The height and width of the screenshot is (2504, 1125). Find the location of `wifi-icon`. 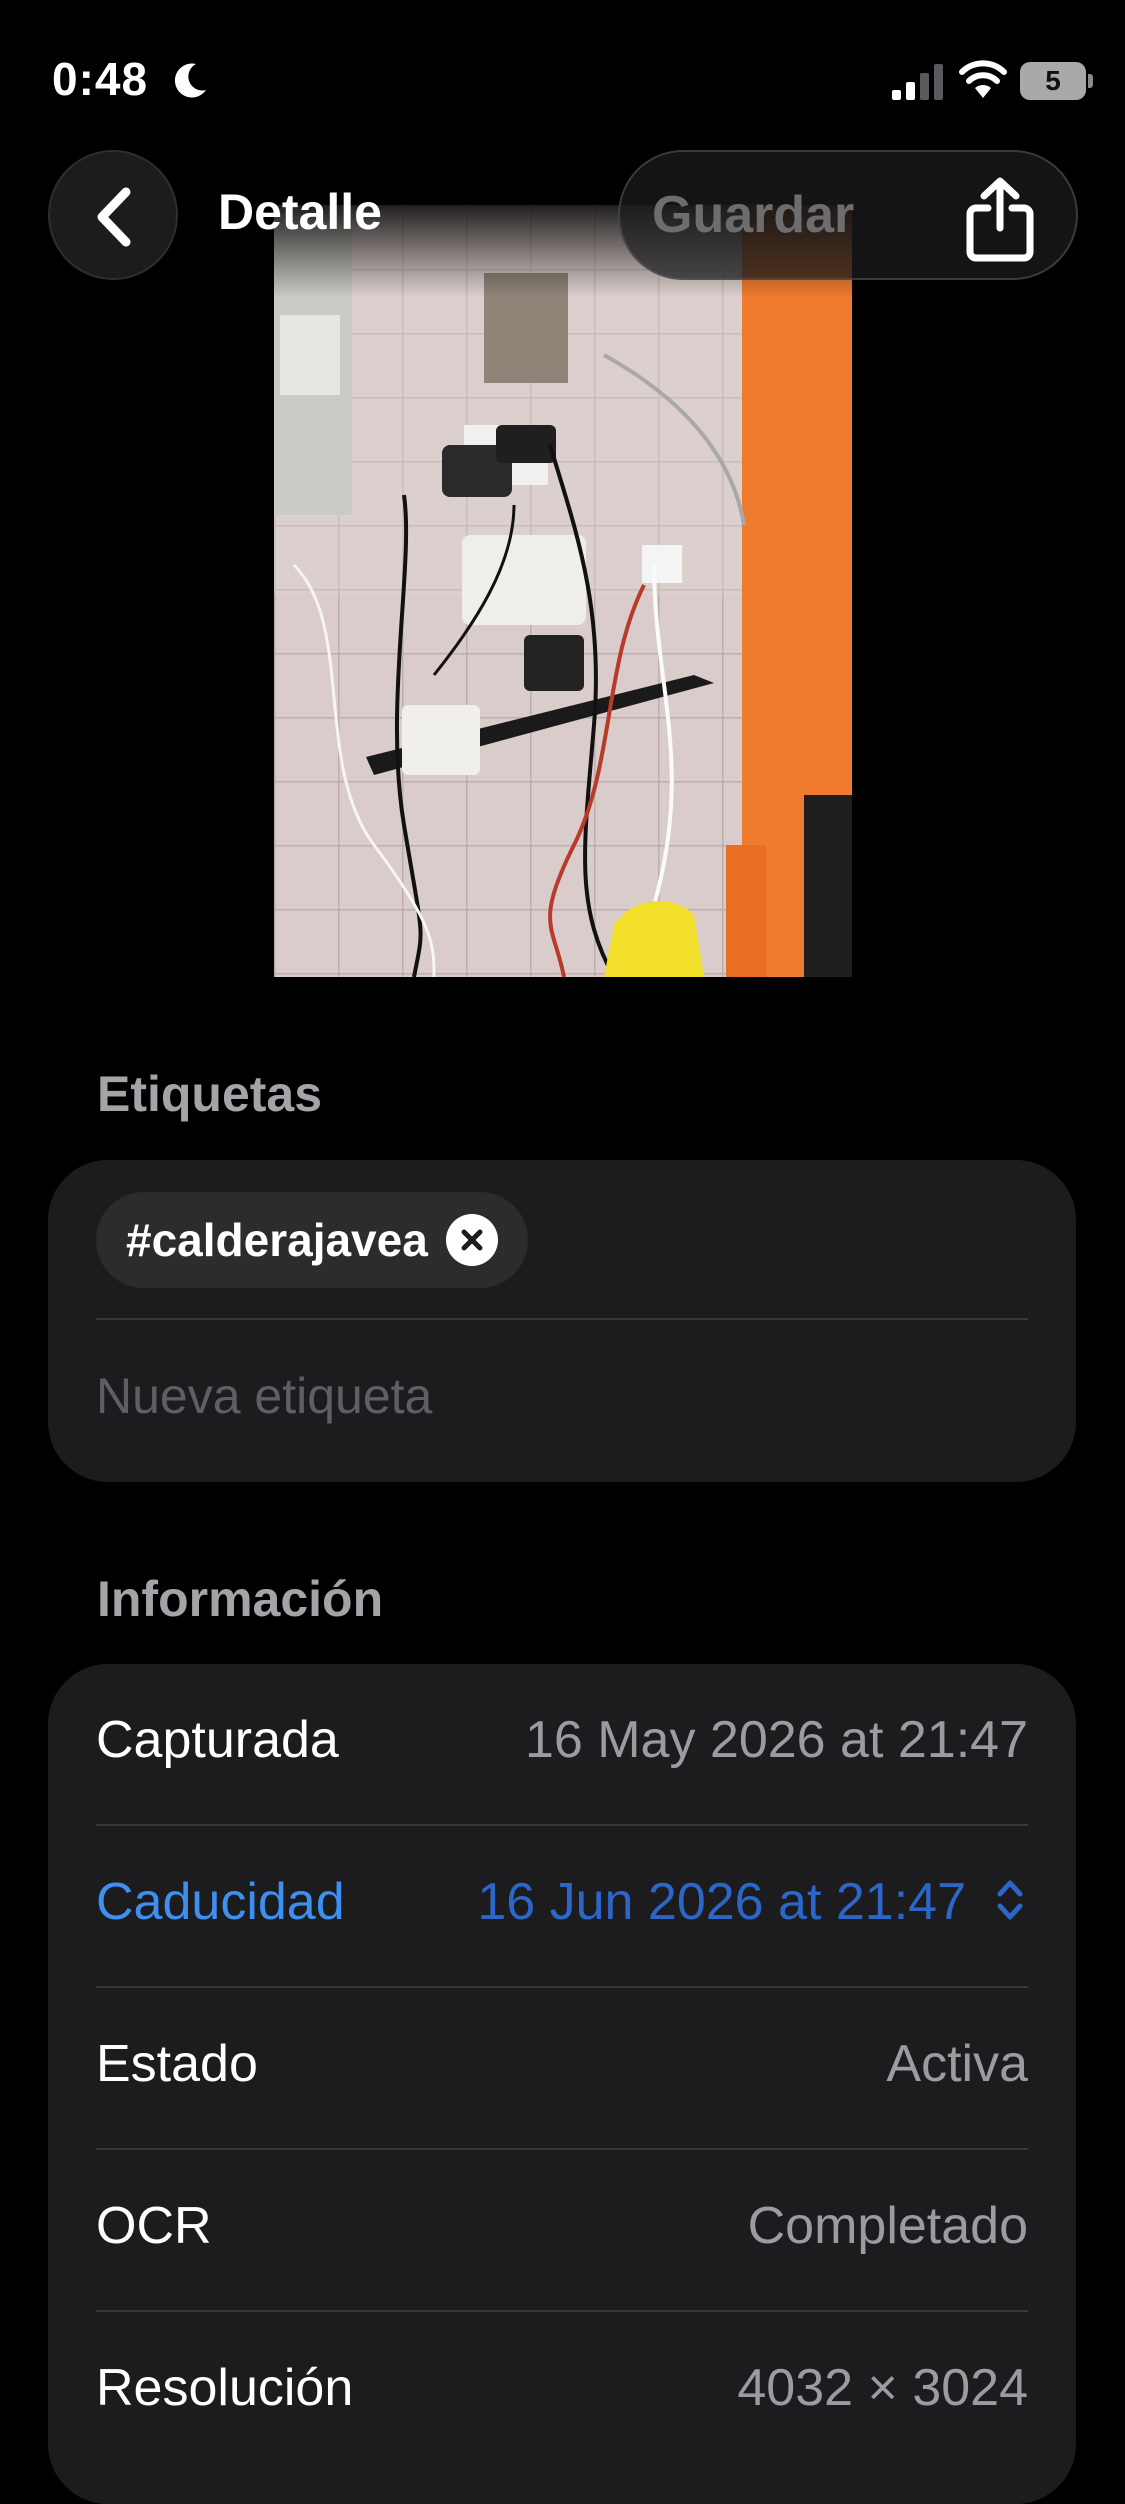

wifi-icon is located at coordinates (983, 79).